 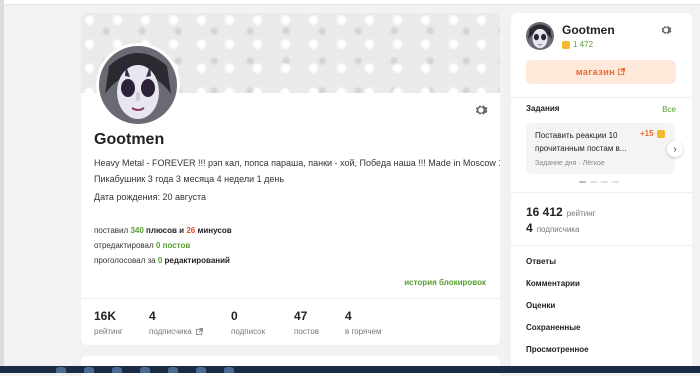 What do you see at coordinates (557, 290) in the screenshot?
I see `sidebar-item-comments: Комментарии` at bounding box center [557, 290].